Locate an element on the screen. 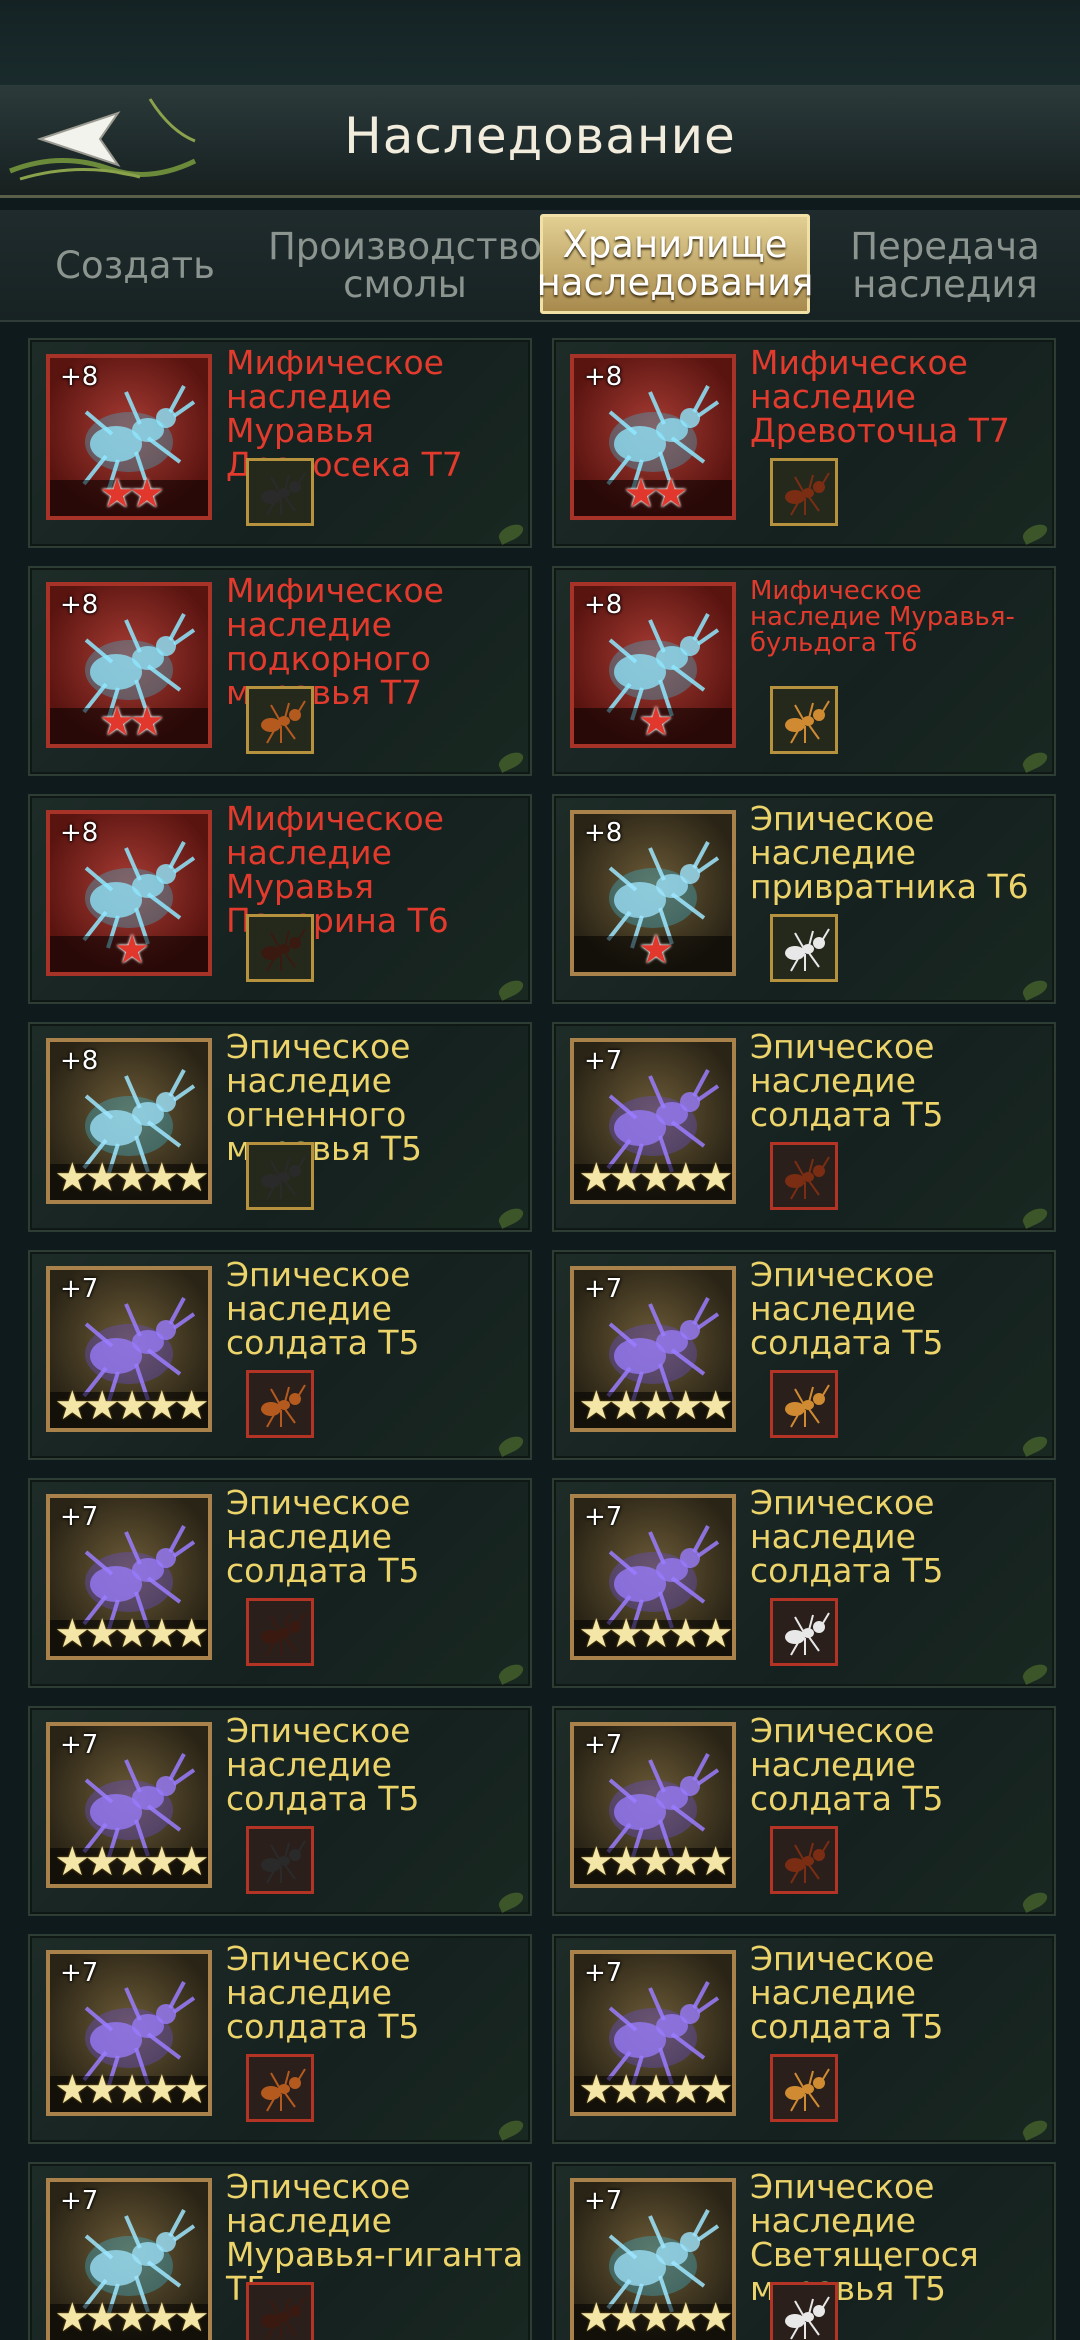 The height and width of the screenshot is (2340, 1080). glowing-ant-icon is located at coordinates (804, 2311).